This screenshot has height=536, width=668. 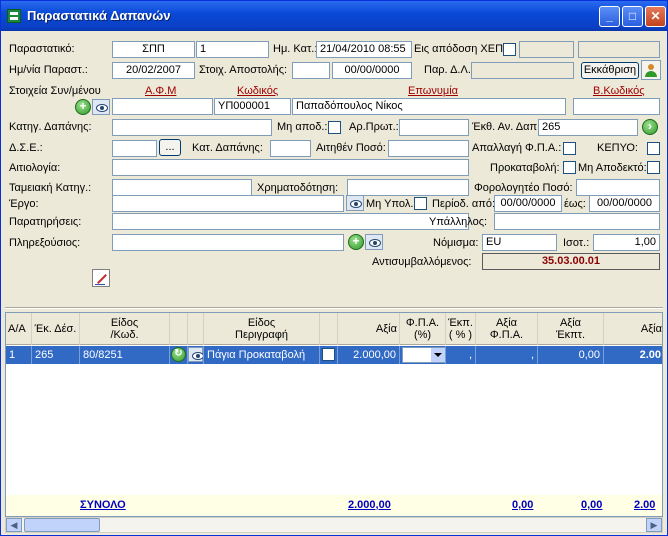 I want to click on isot-field: 1,00, so click(x=626, y=242).